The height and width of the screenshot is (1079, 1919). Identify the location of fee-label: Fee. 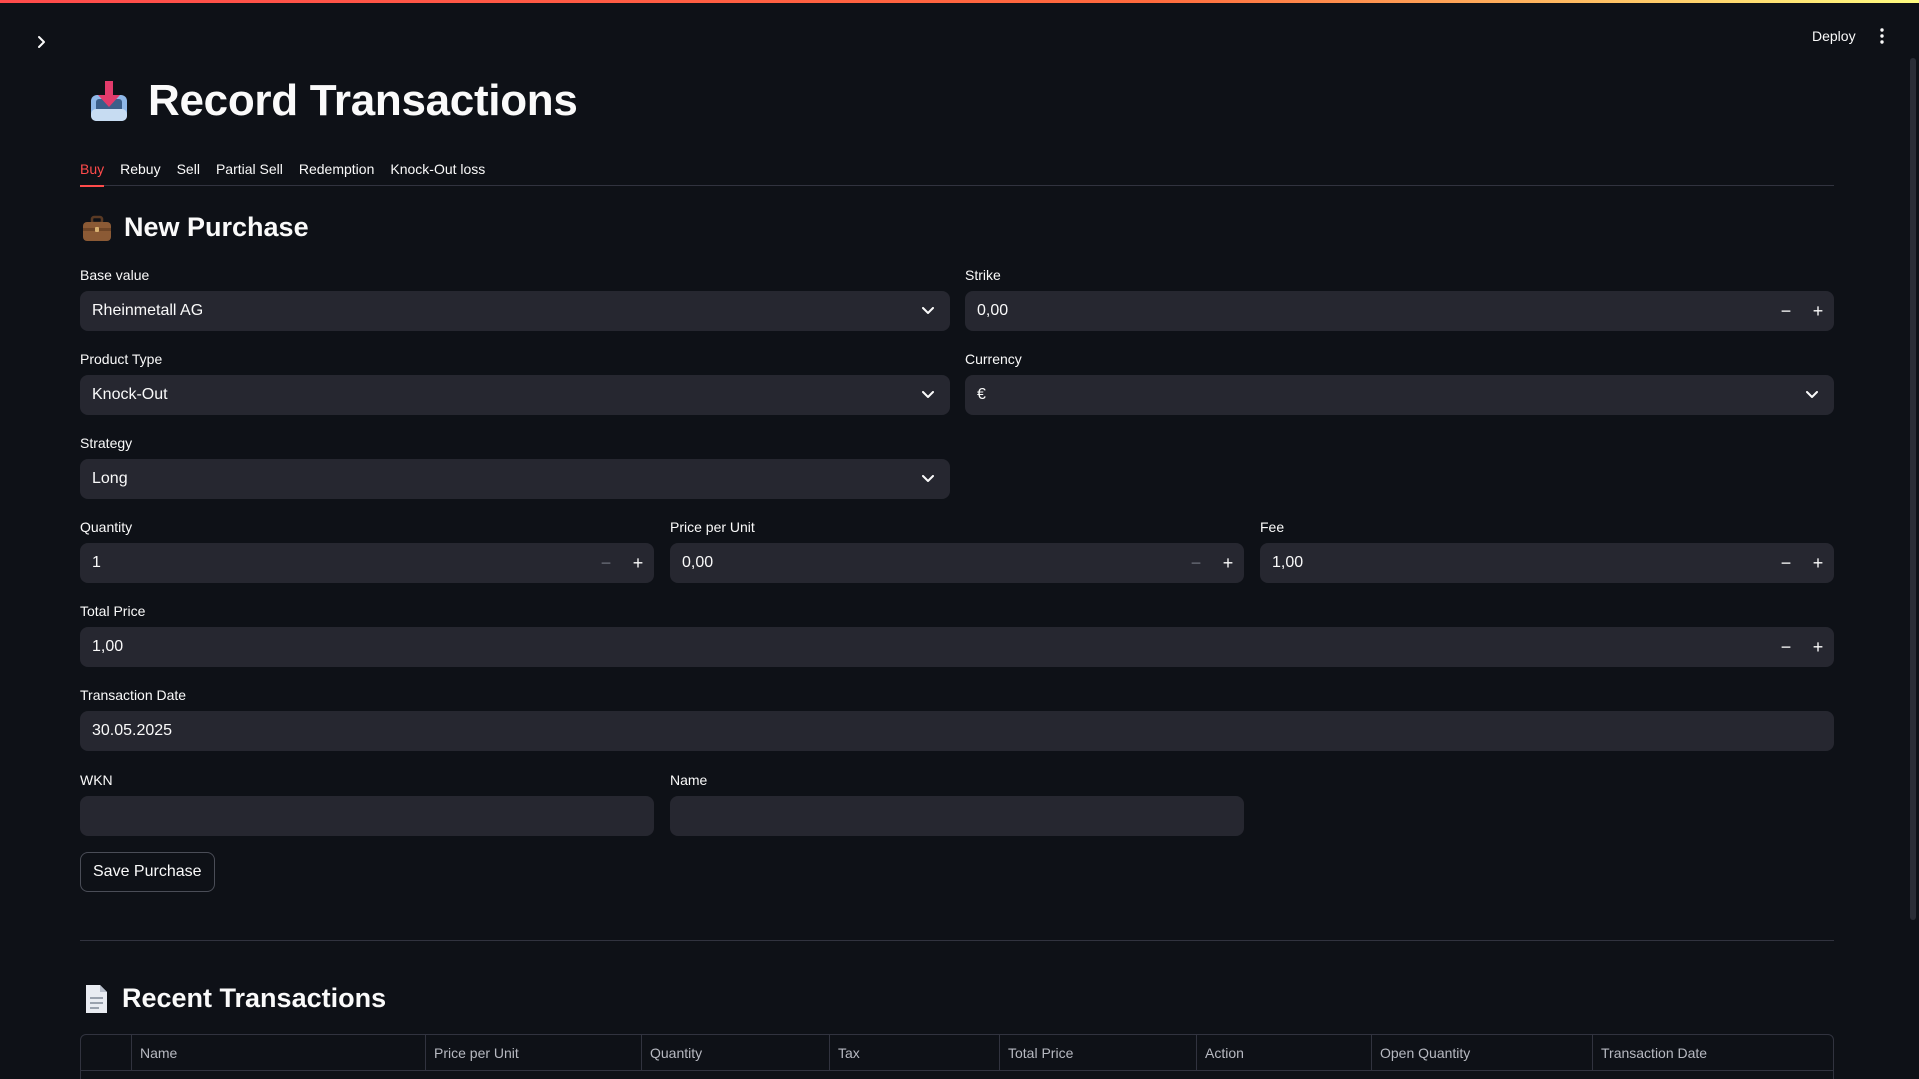
(1272, 527).